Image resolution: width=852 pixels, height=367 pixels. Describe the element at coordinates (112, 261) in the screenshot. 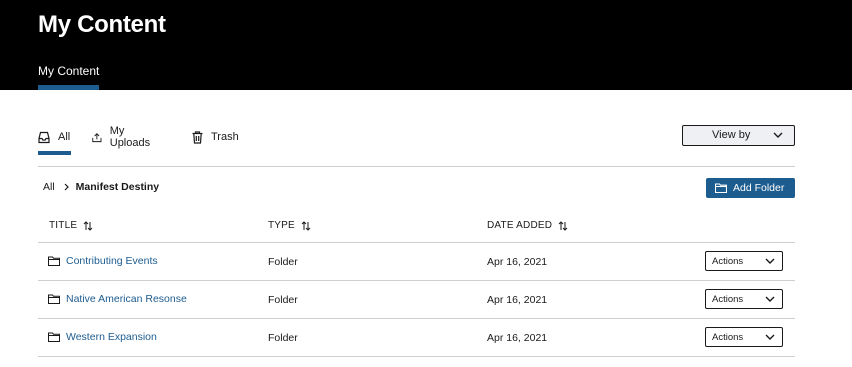

I see `row-title: Contributing Events` at that location.